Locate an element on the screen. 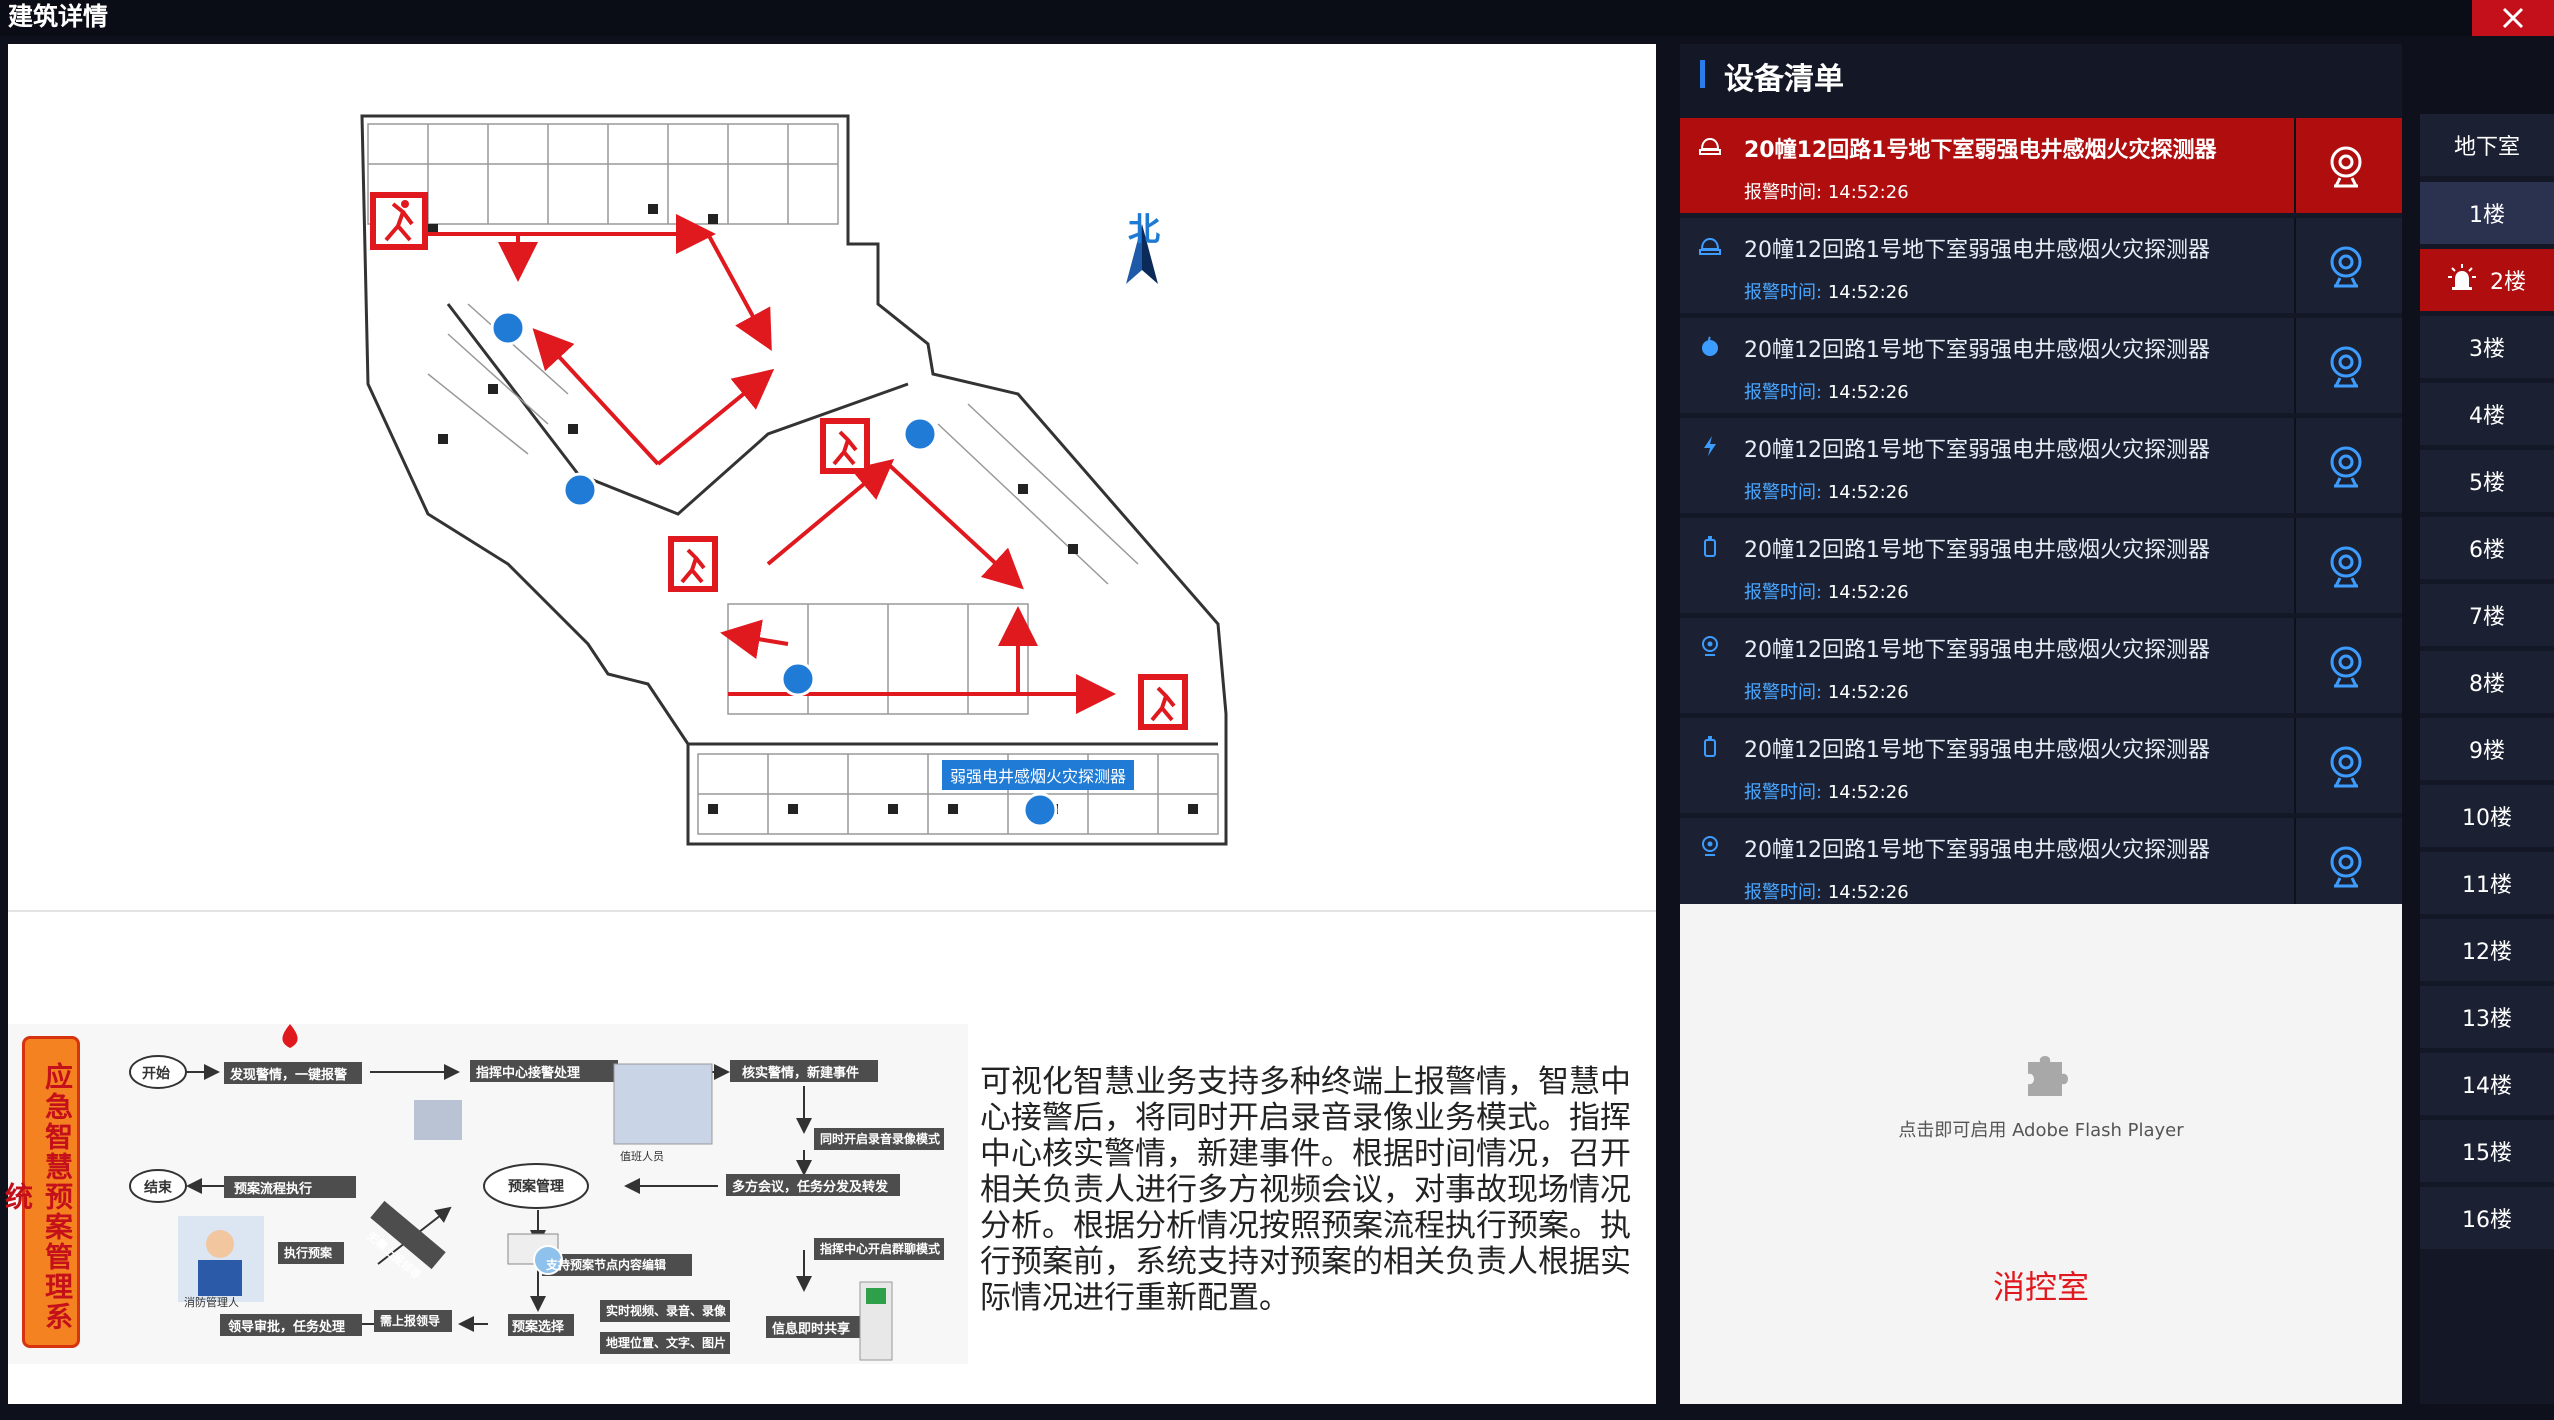 The height and width of the screenshot is (1420, 2554). flow-node-realtime: 实时视频、录音、录像 is located at coordinates (666, 1311).